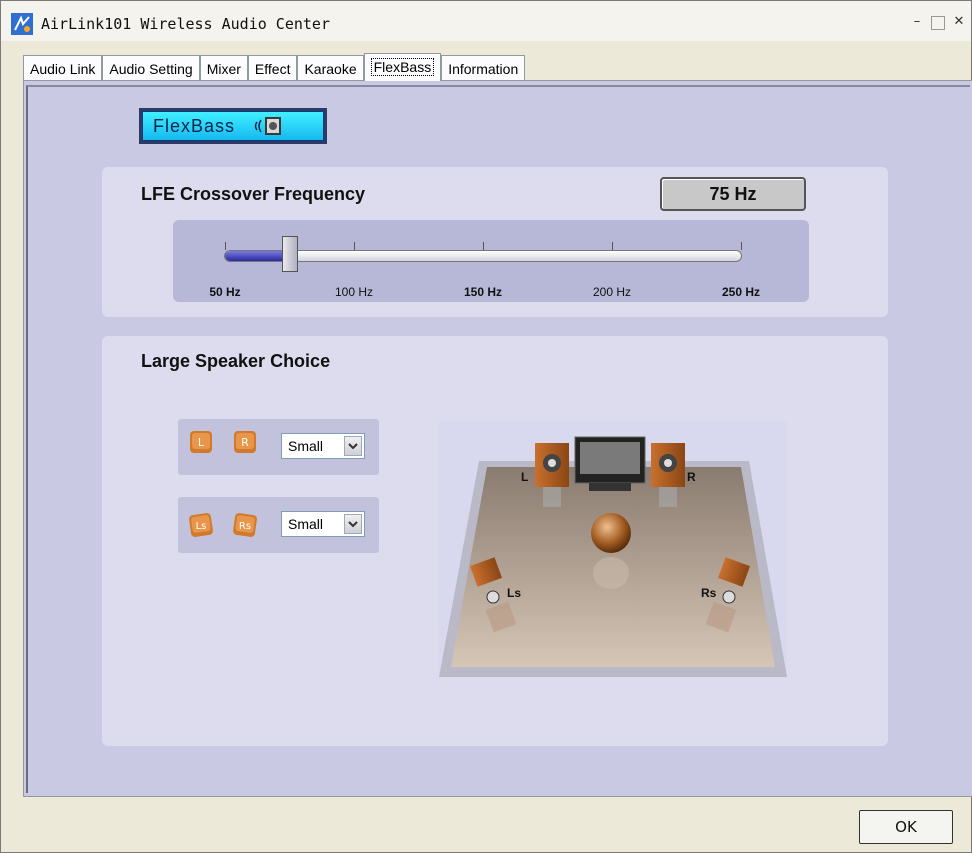 Image resolution: width=972 pixels, height=853 pixels. What do you see at coordinates (194, 125) in the screenshot?
I see `flexbass-button-label: FlexBass` at bounding box center [194, 125].